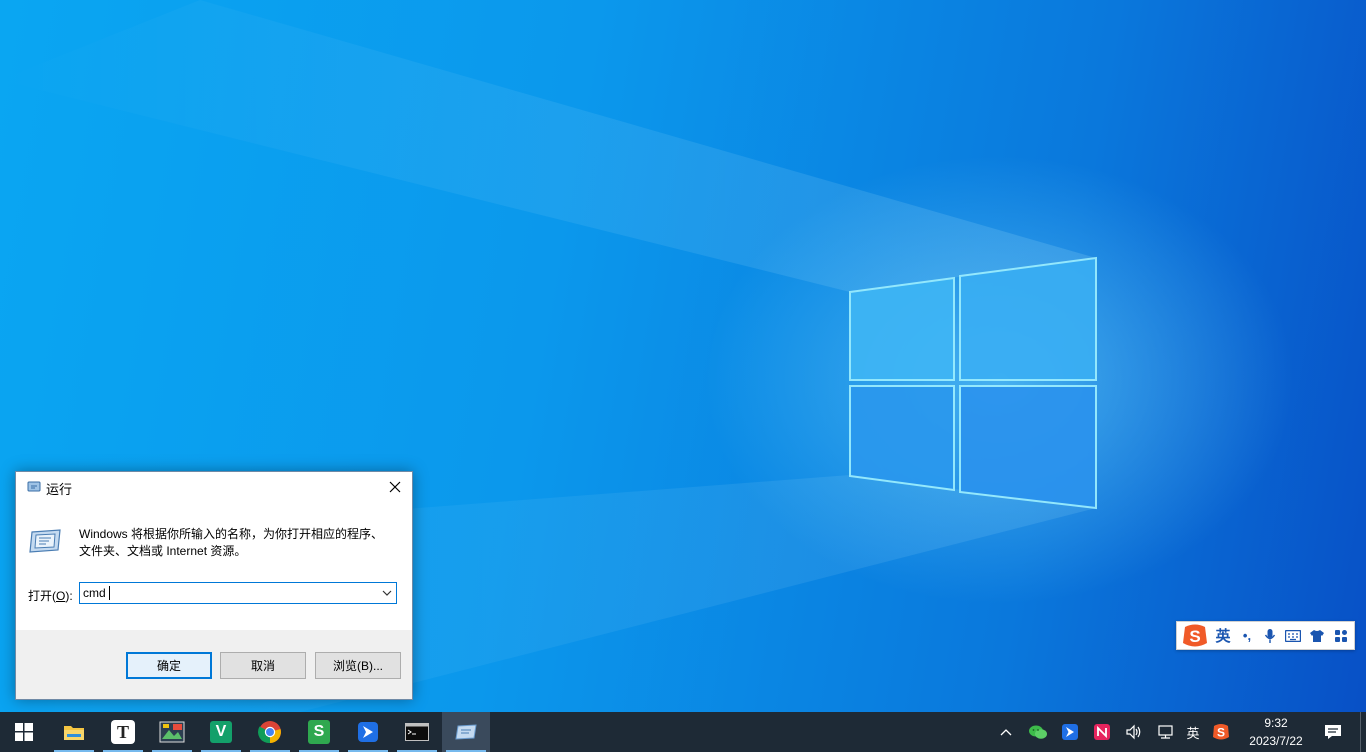  I want to click on terminal-icon, so click(417, 732).